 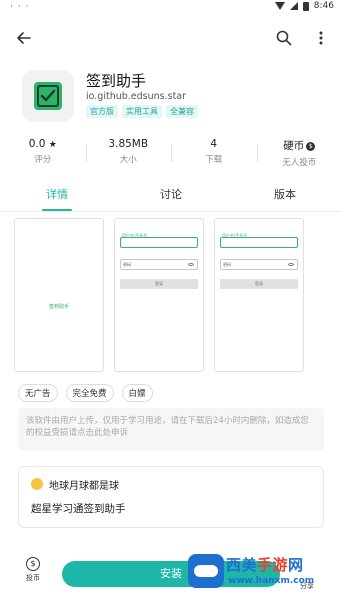 What do you see at coordinates (38, 393) in the screenshot?
I see `feature-chip: 无广告` at bounding box center [38, 393].